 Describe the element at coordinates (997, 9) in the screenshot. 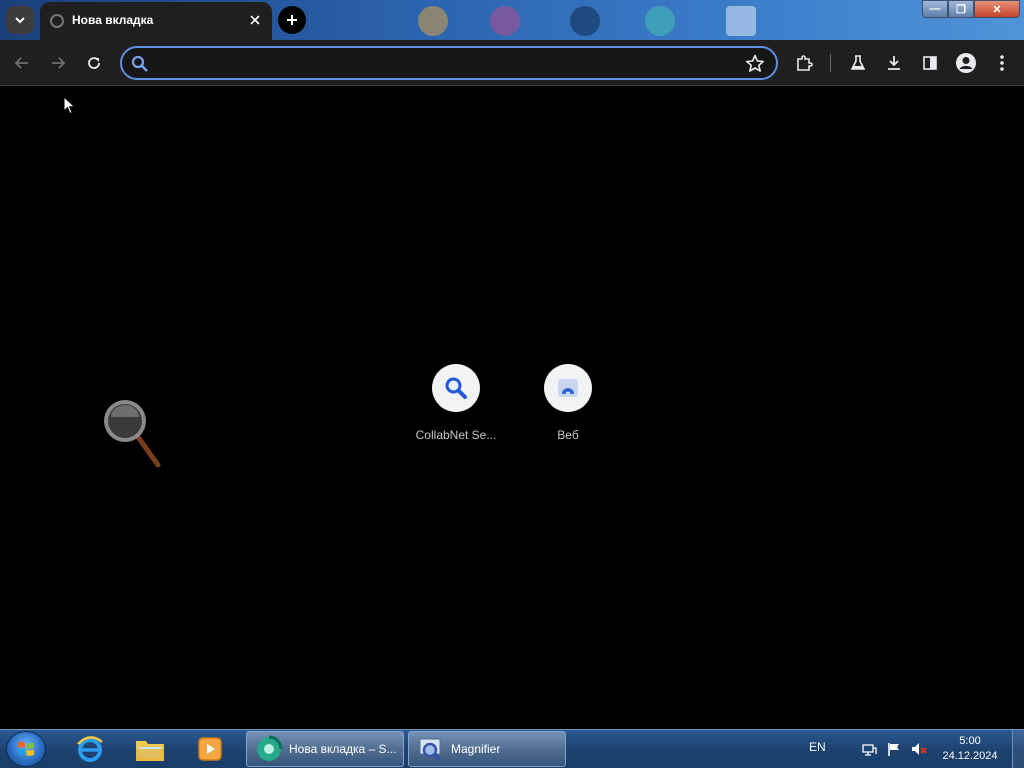

I see `close-window-button: ✕` at that location.